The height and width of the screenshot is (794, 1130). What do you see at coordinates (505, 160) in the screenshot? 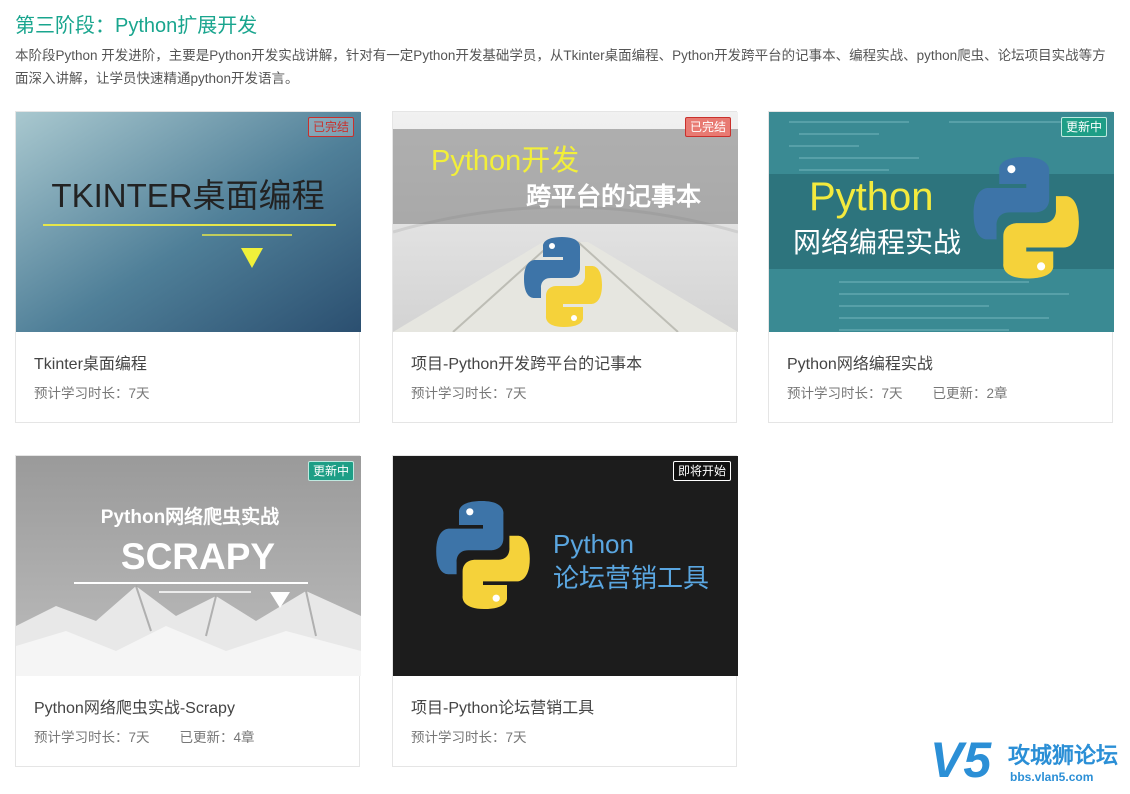
I see `thumb-text-1: Python开发` at bounding box center [505, 160].